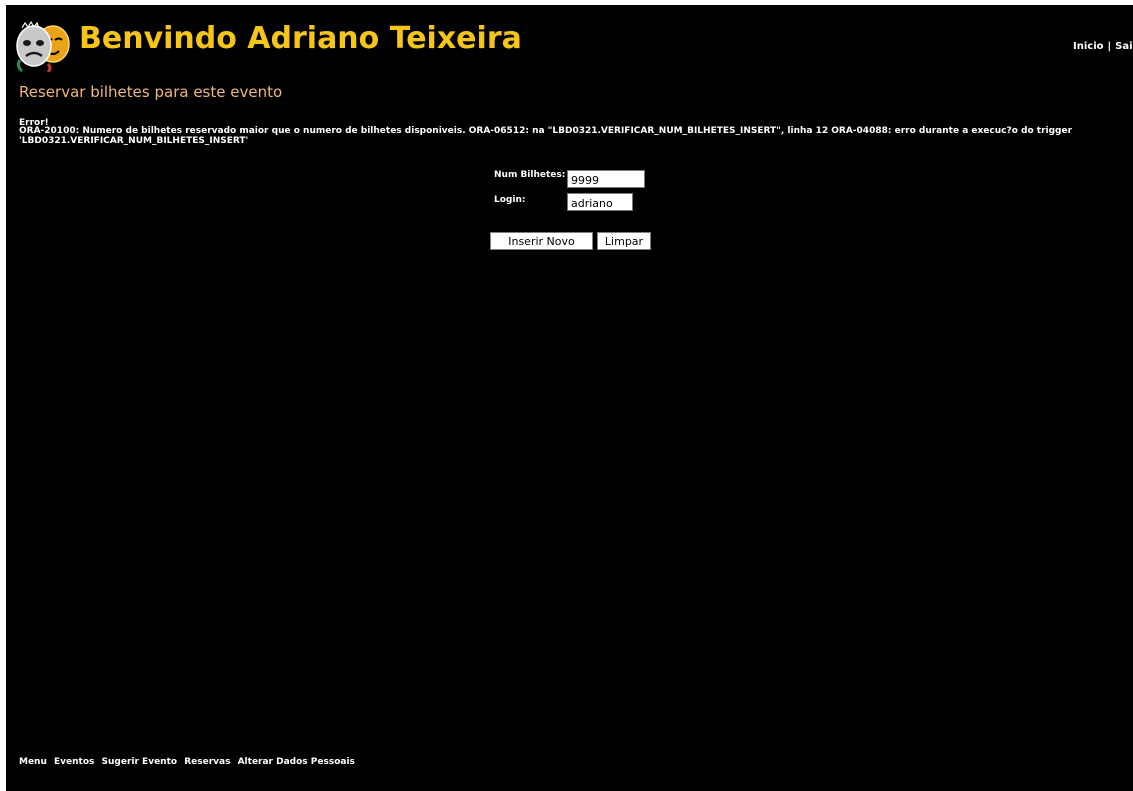  I want to click on footer-link-eventos: Eventos, so click(74, 762).